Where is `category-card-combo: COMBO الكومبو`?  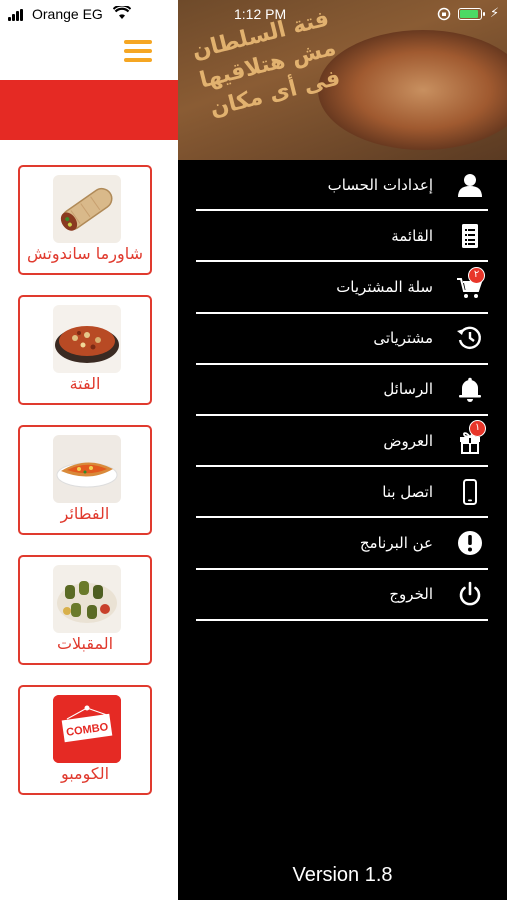 category-card-combo: COMBO الكومبو is located at coordinates (85, 740).